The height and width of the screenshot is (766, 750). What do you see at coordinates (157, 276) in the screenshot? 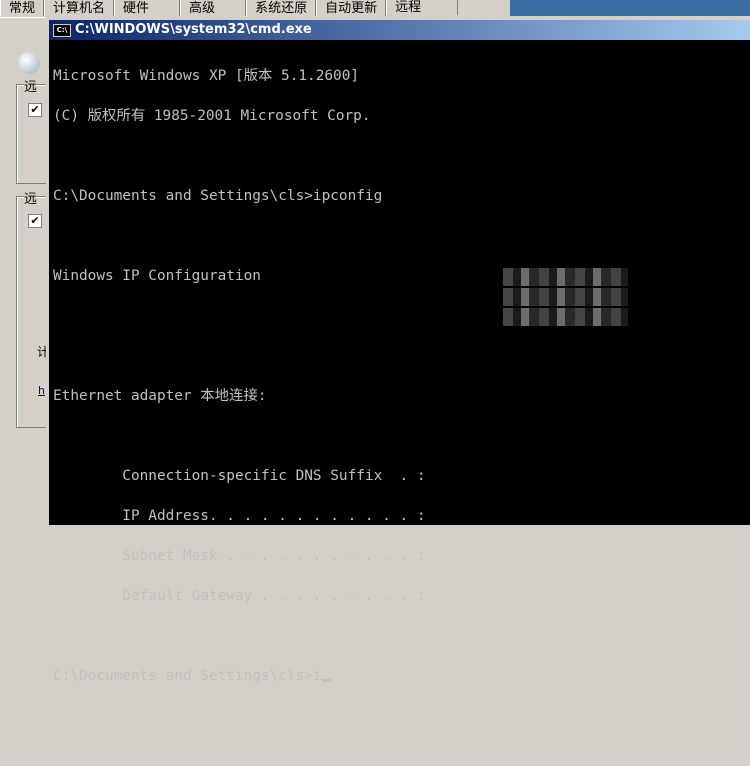
I see `console-line: Windows IP Configuration` at bounding box center [157, 276].